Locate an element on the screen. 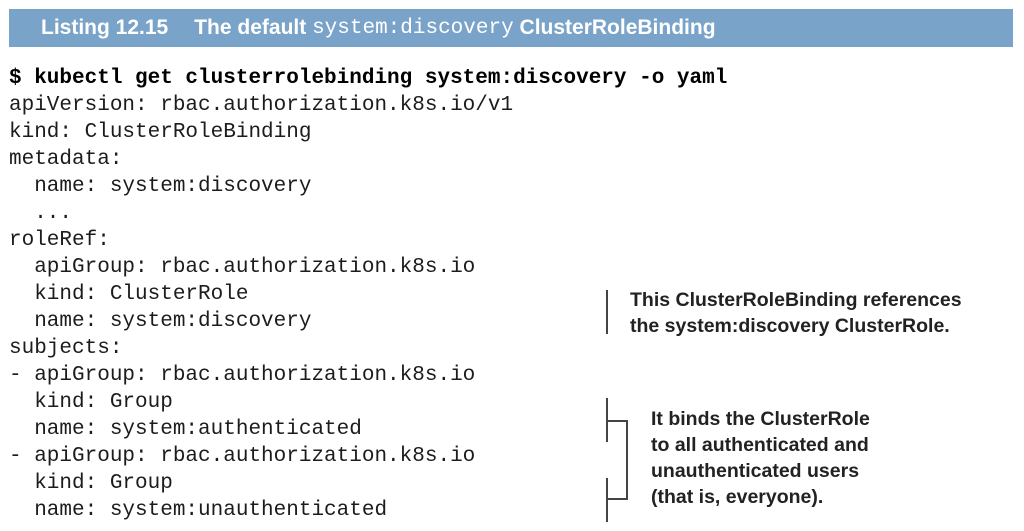 Image resolution: width=1024 pixels, height=531 pixels. role-ref-annotation-bar is located at coordinates (607, 312).